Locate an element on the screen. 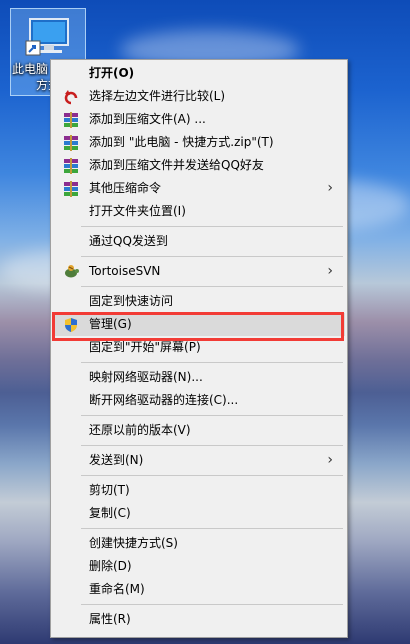 This screenshot has width=410, height=644. menu-item-label: 固定到"开始"屏幕(P) is located at coordinates (145, 347).